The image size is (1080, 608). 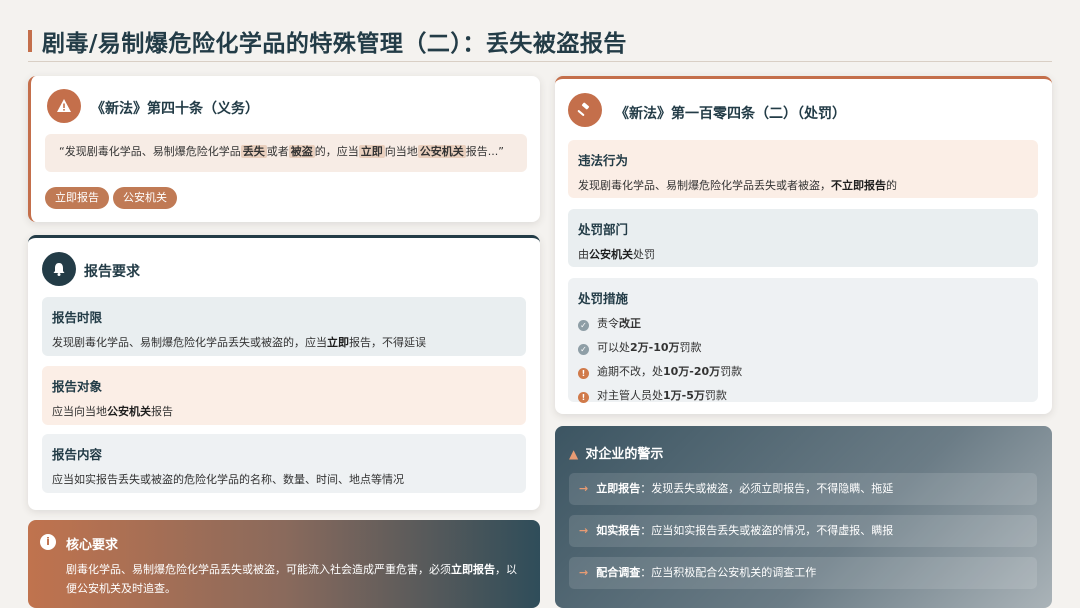 What do you see at coordinates (145, 198) in the screenshot?
I see `tag-public-security: 公安机关` at bounding box center [145, 198].